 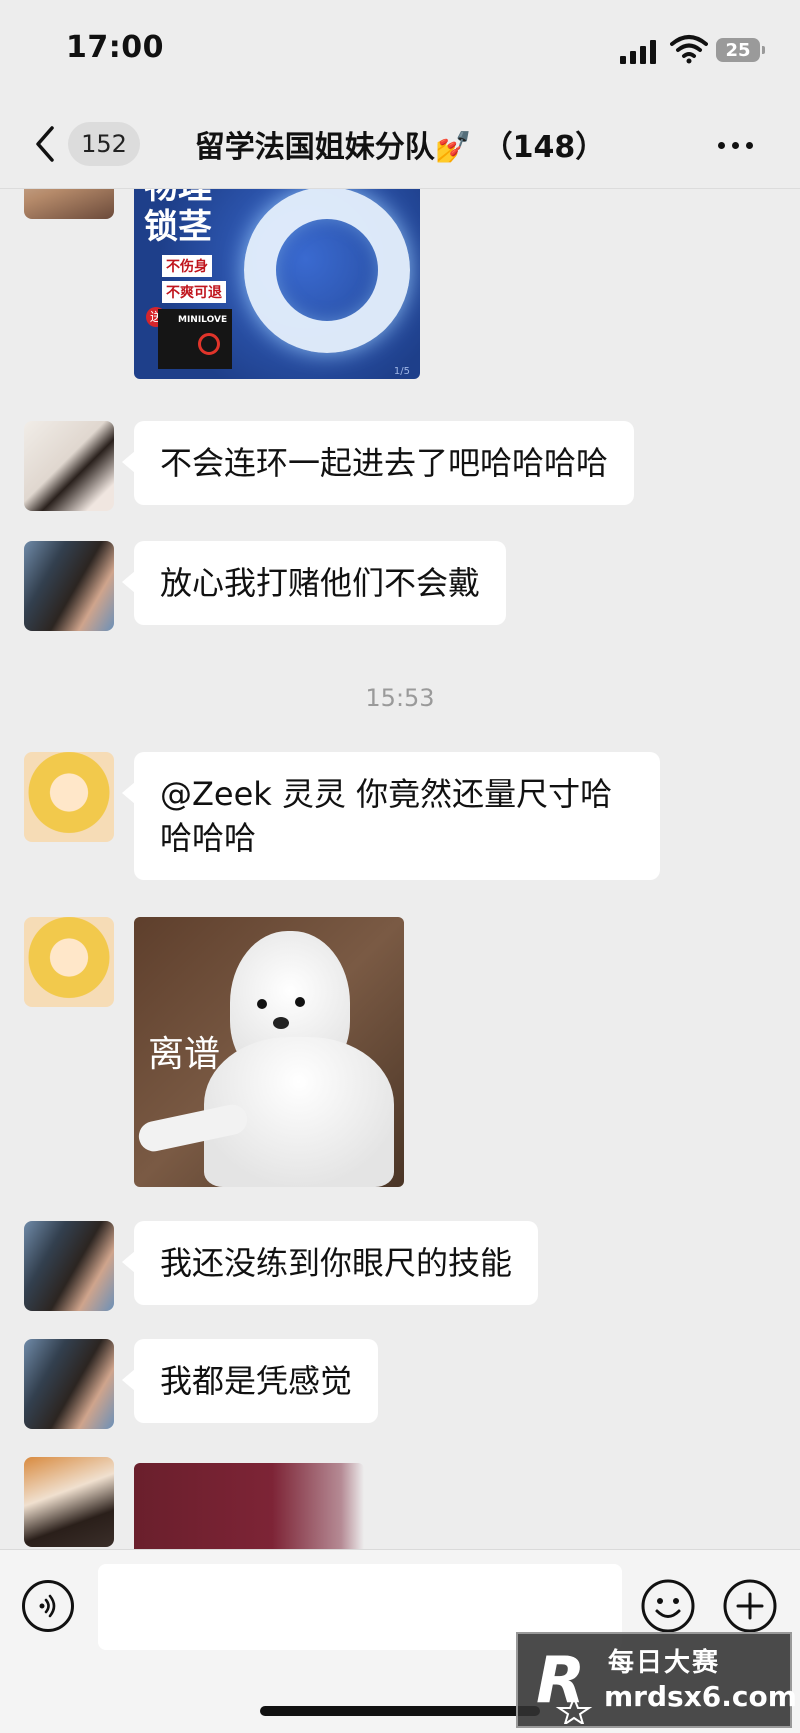 I want to click on battery-icon: 25, so click(x=740, y=50).